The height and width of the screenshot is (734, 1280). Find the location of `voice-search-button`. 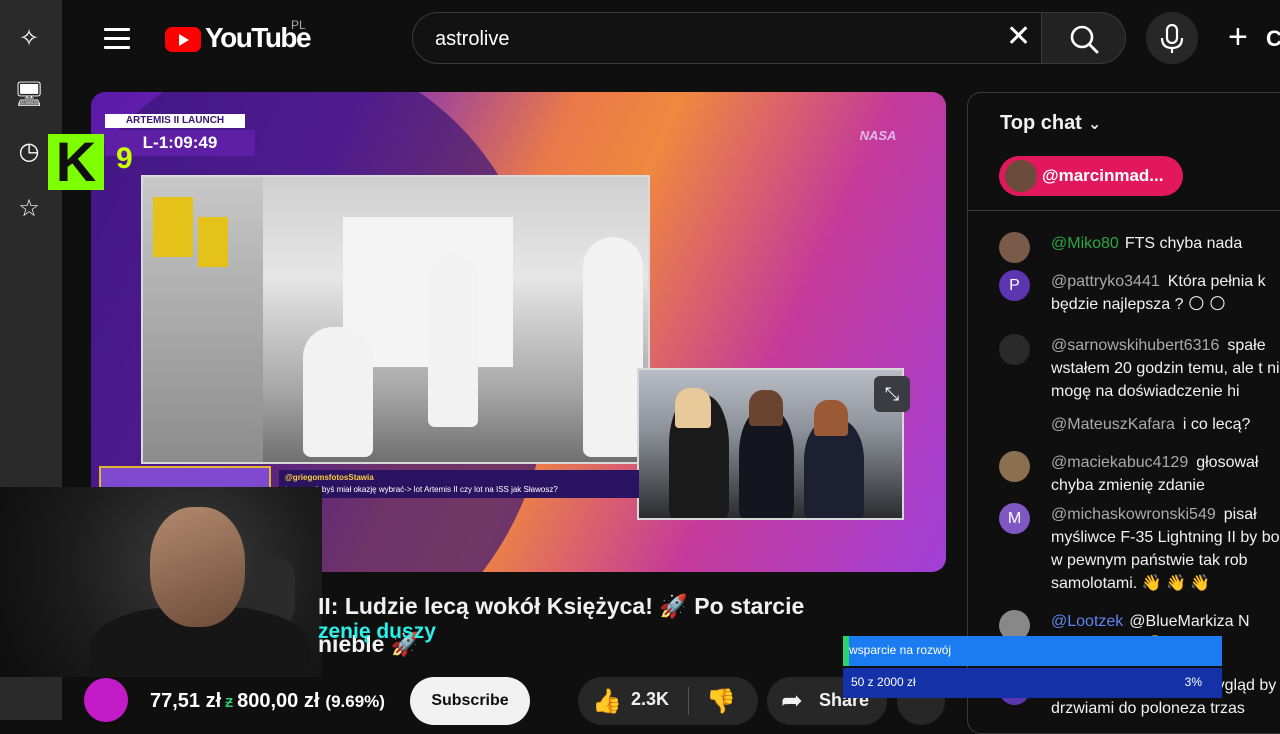

voice-search-button is located at coordinates (1172, 38).